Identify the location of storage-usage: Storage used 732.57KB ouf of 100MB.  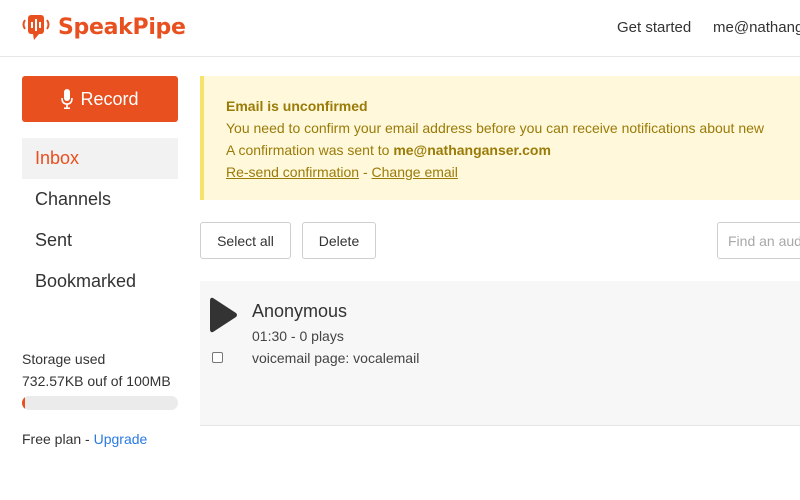
(100, 380).